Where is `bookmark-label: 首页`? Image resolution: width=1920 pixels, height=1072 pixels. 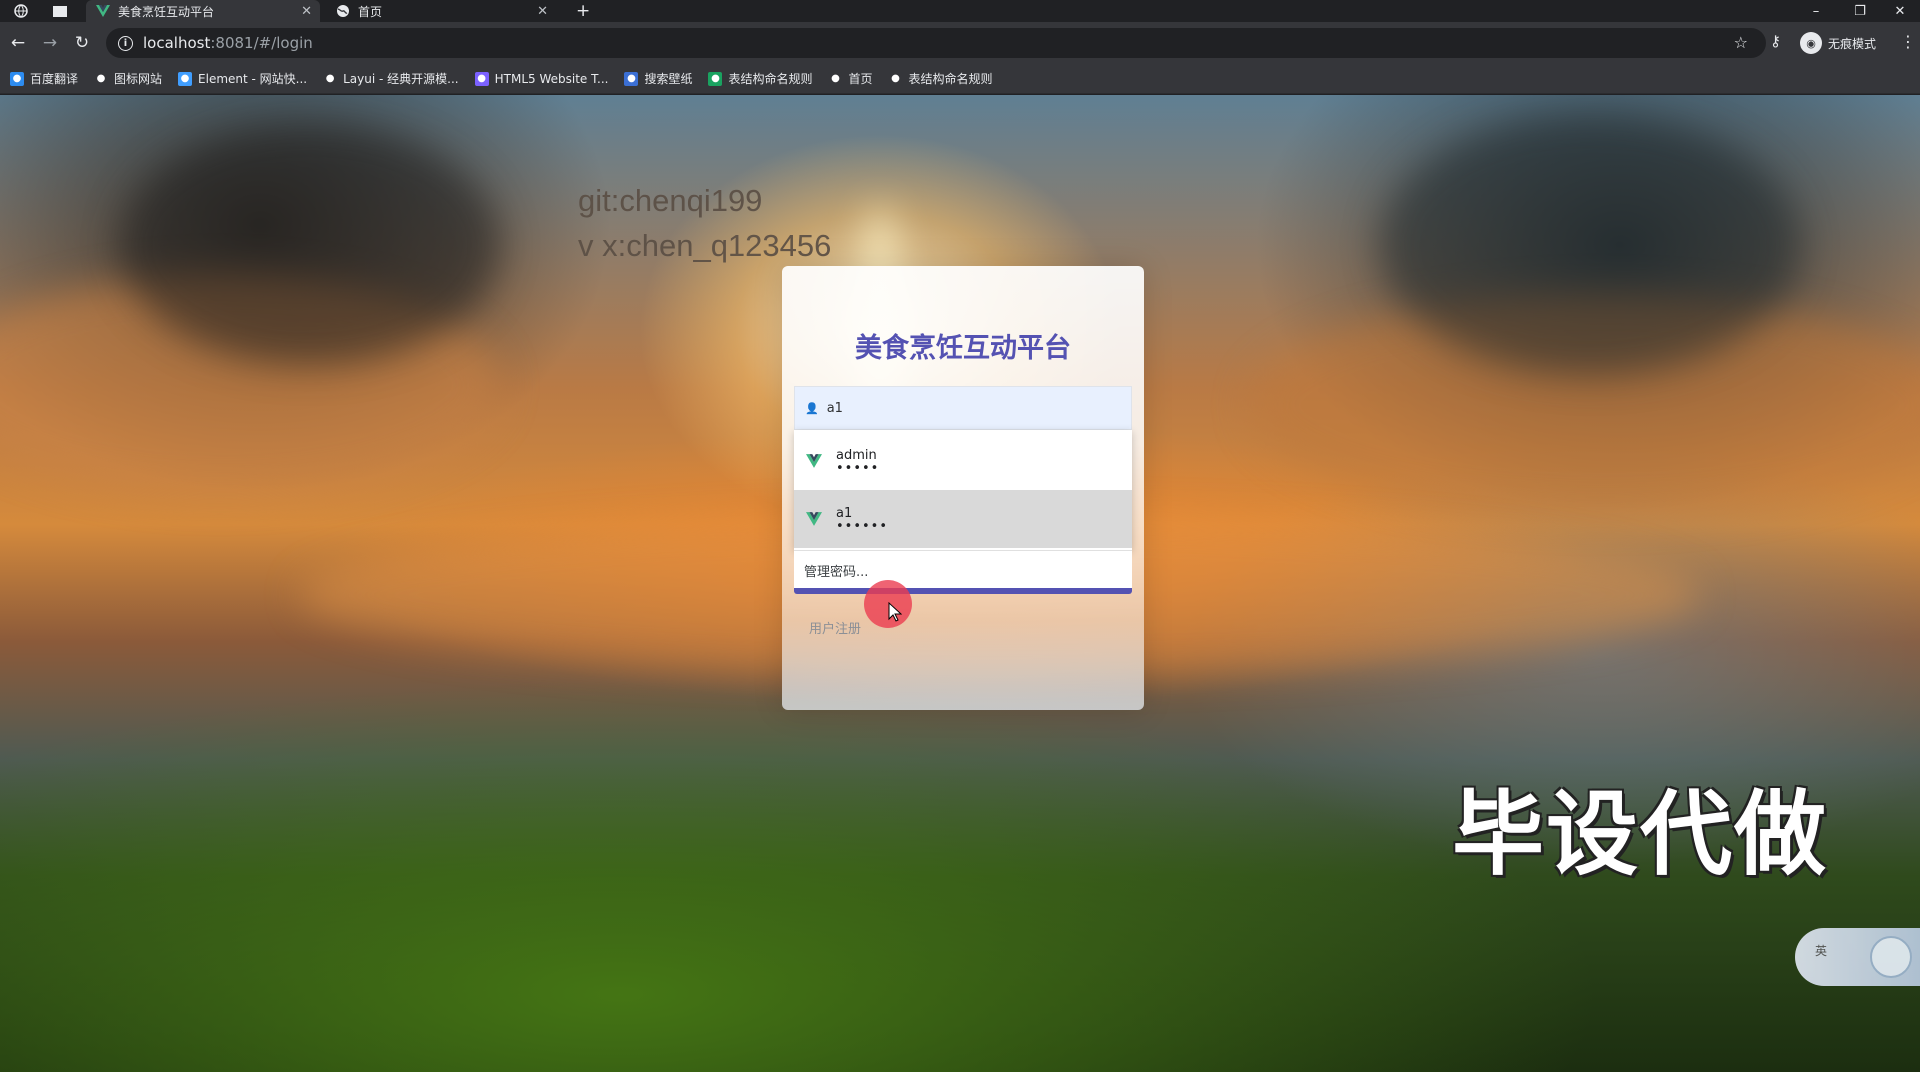 bookmark-label: 首页 is located at coordinates (860, 79).